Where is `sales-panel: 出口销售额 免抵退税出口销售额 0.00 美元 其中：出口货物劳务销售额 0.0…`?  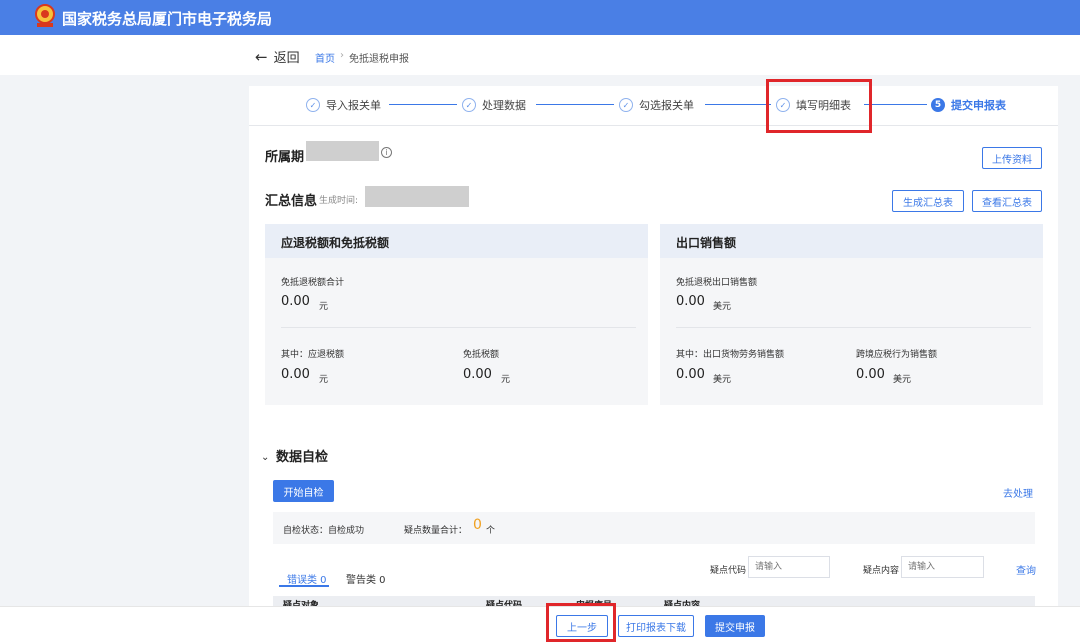
sales-panel: 出口销售额 免抵退税出口销售额 0.00 美元 其中：出口货物劳务销售额 0.0… is located at coordinates (851, 314).